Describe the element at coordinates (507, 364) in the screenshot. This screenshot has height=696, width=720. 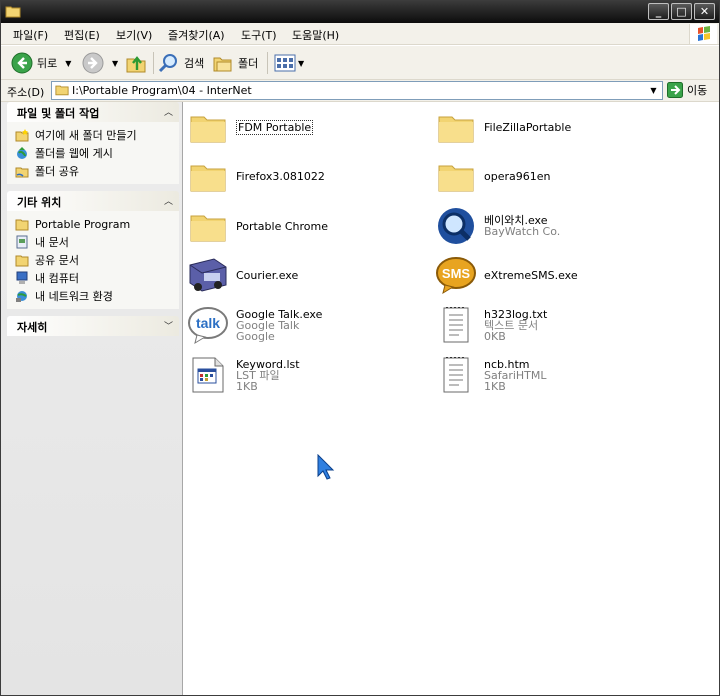
I see `file-name: ncb.htm` at that location.